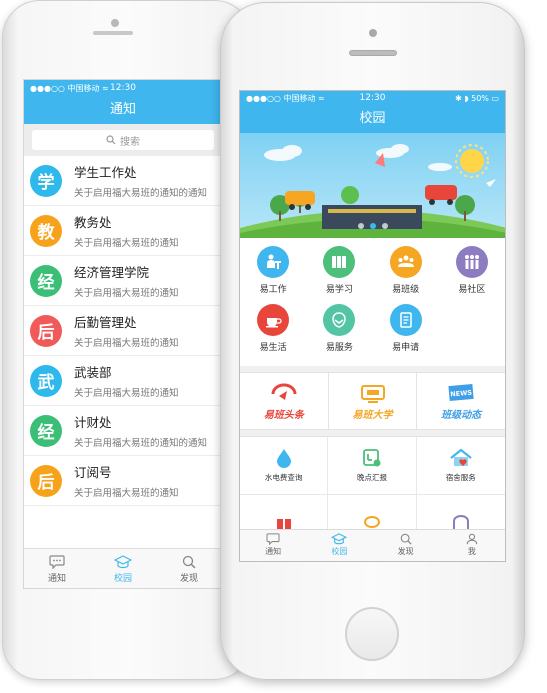 Image resolution: width=547 pixels, height=693 pixels. Describe the element at coordinates (339, 348) in the screenshot. I see `grid-label: 易服务` at that location.